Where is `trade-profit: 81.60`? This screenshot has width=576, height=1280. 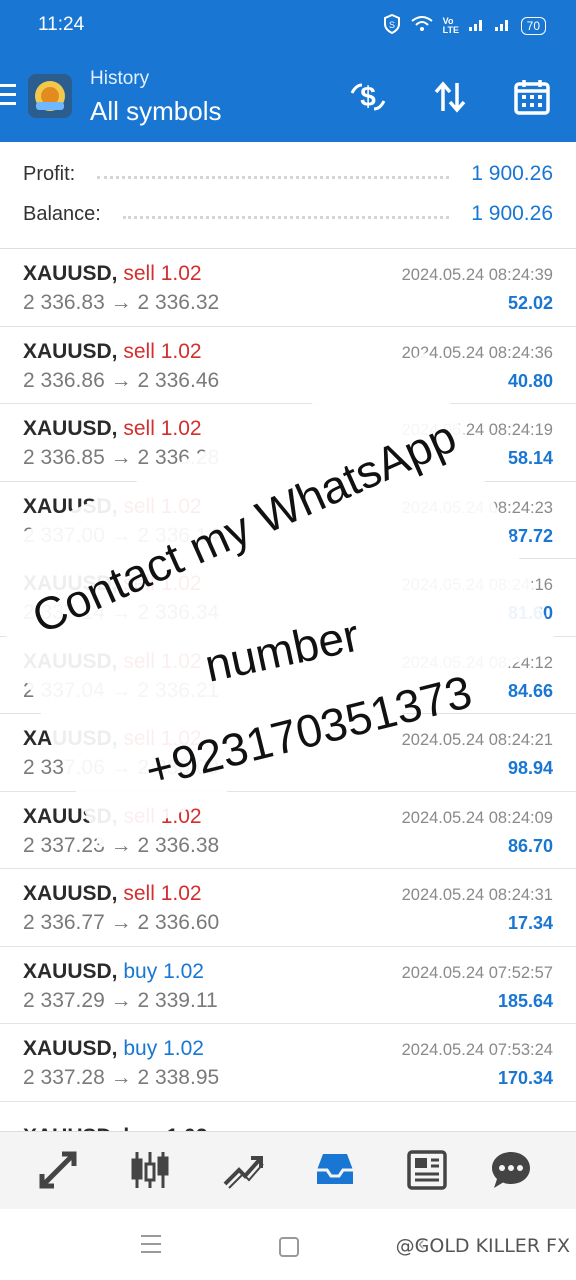
trade-profit: 81.60 is located at coordinates (530, 613).